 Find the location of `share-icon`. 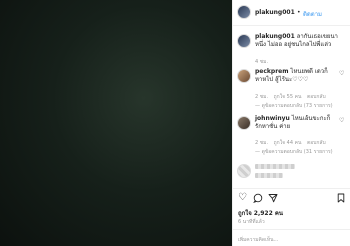

share-icon is located at coordinates (273, 199).